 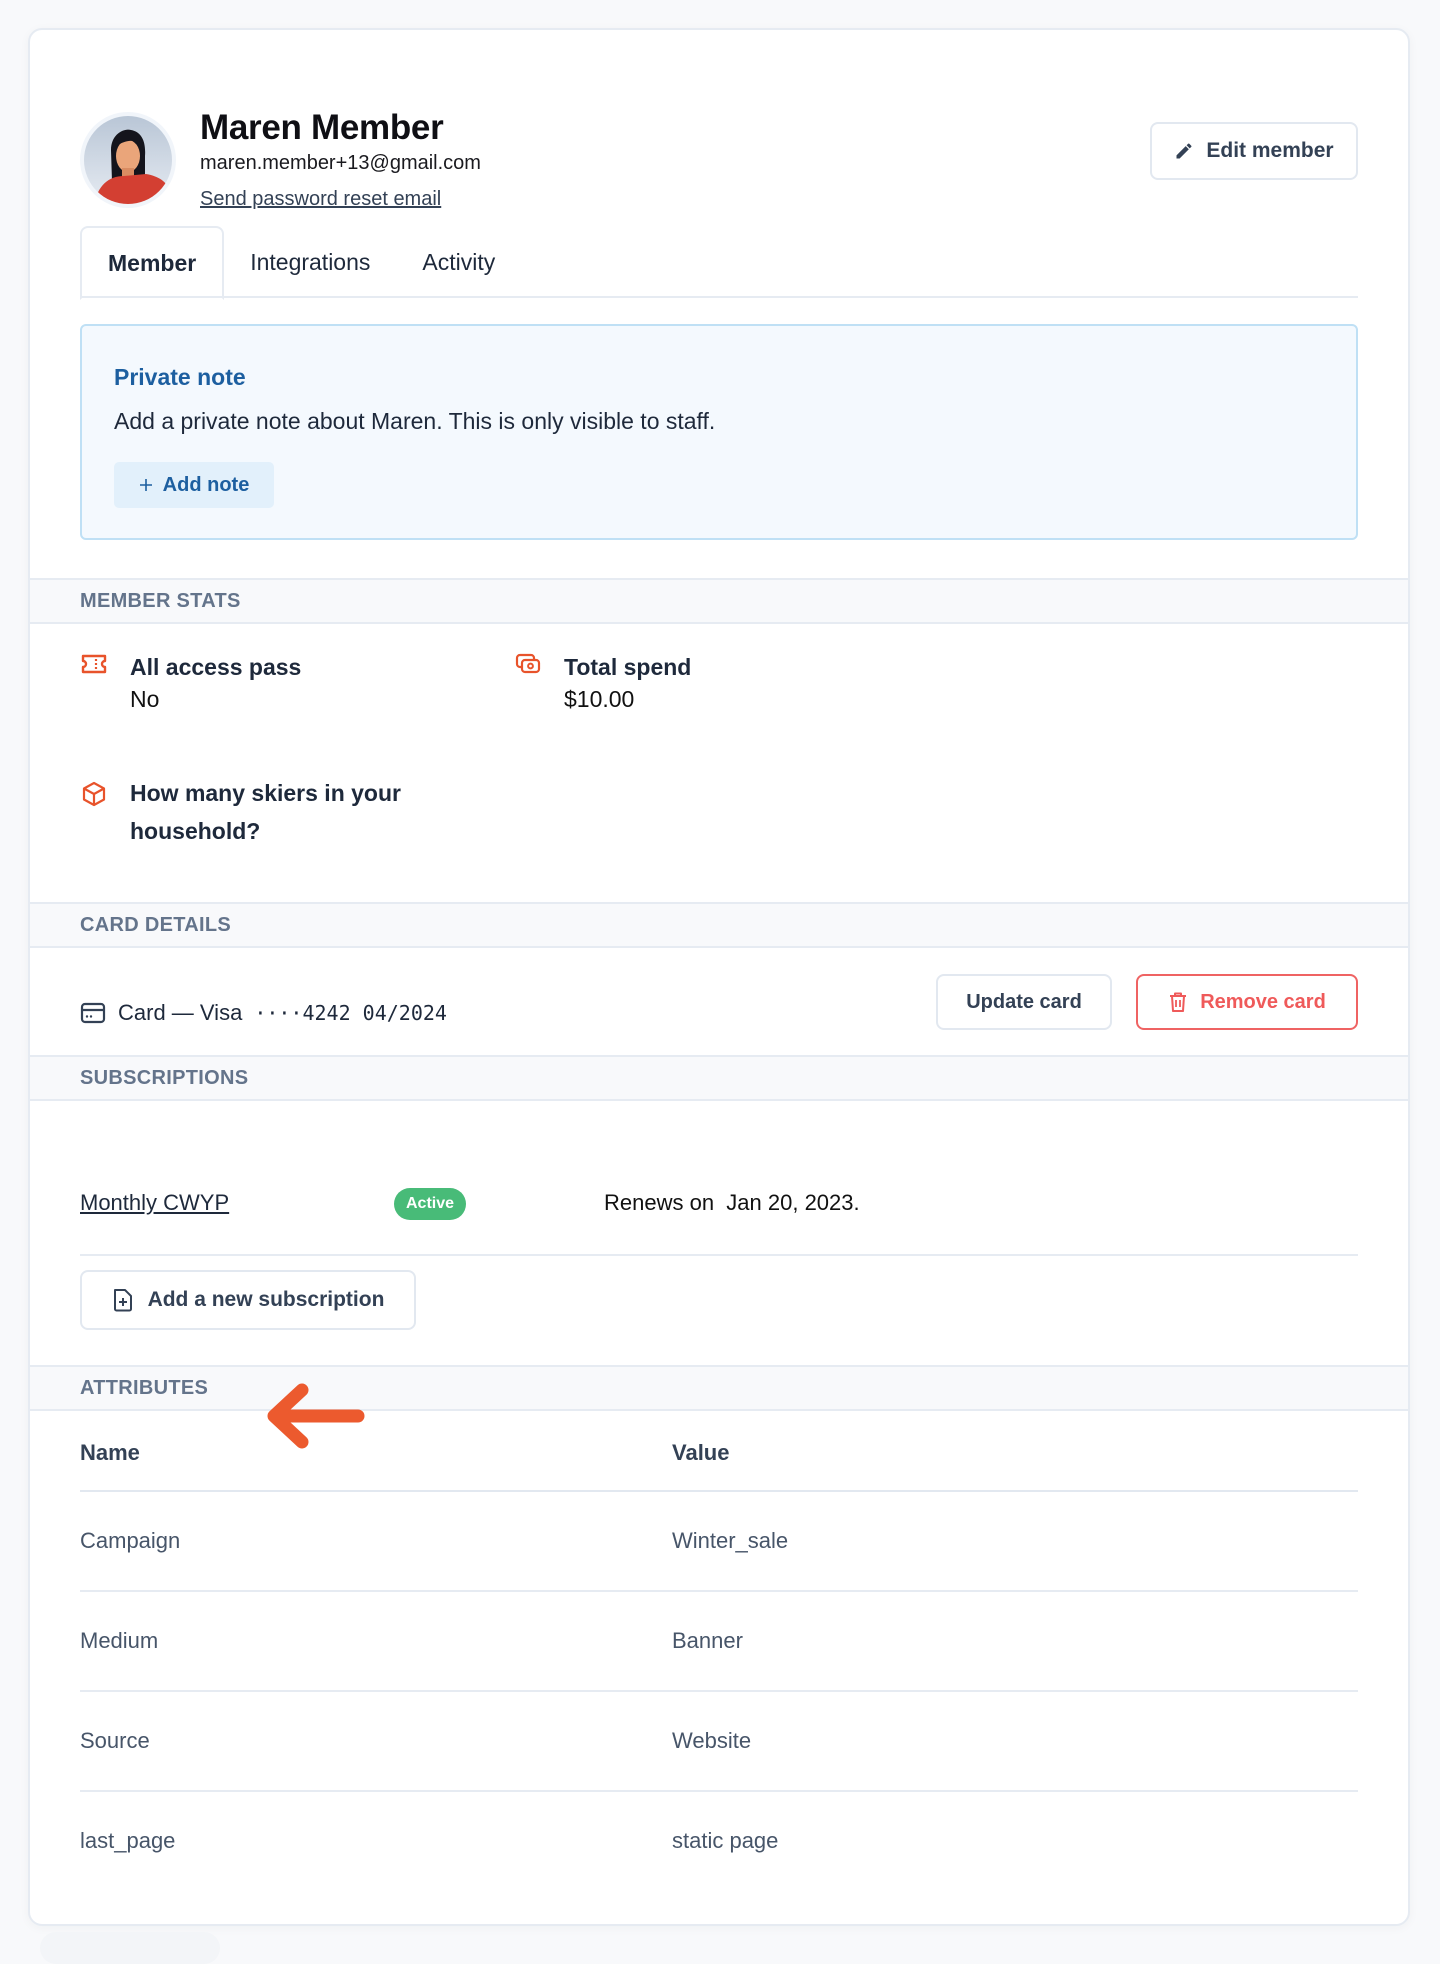 I want to click on private-note-title: Private note, so click(x=180, y=377).